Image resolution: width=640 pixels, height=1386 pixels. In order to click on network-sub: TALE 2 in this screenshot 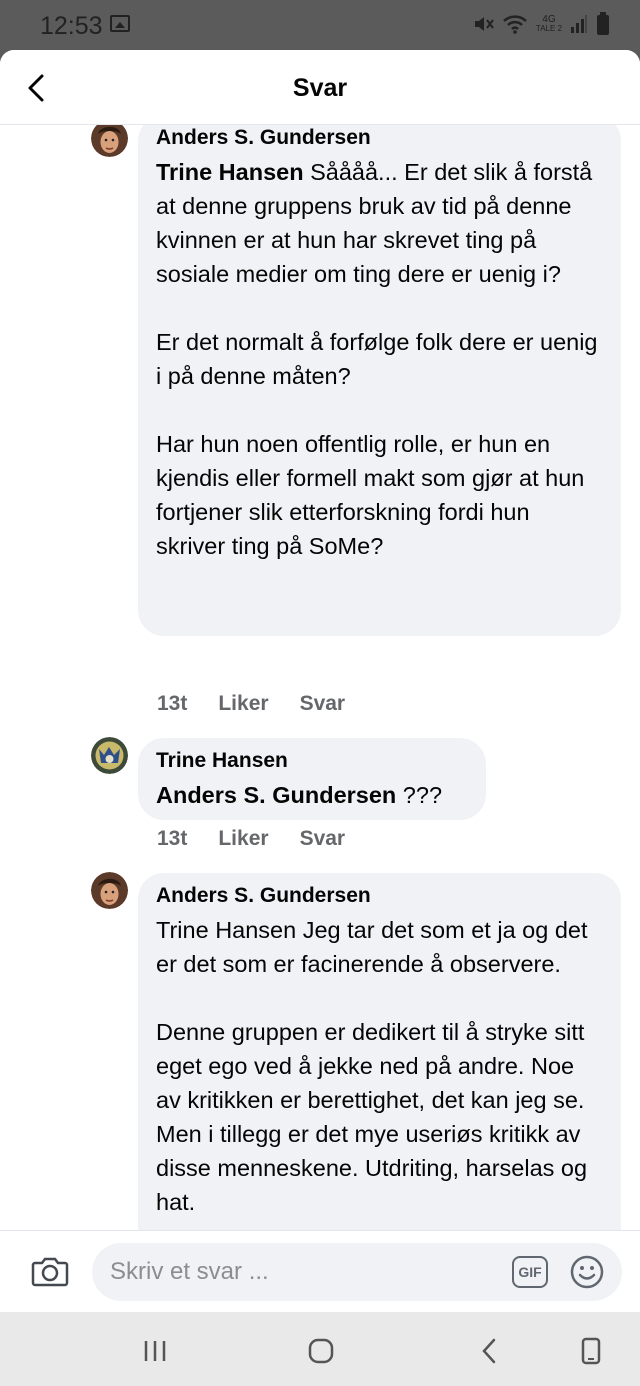, I will do `click(548, 28)`.